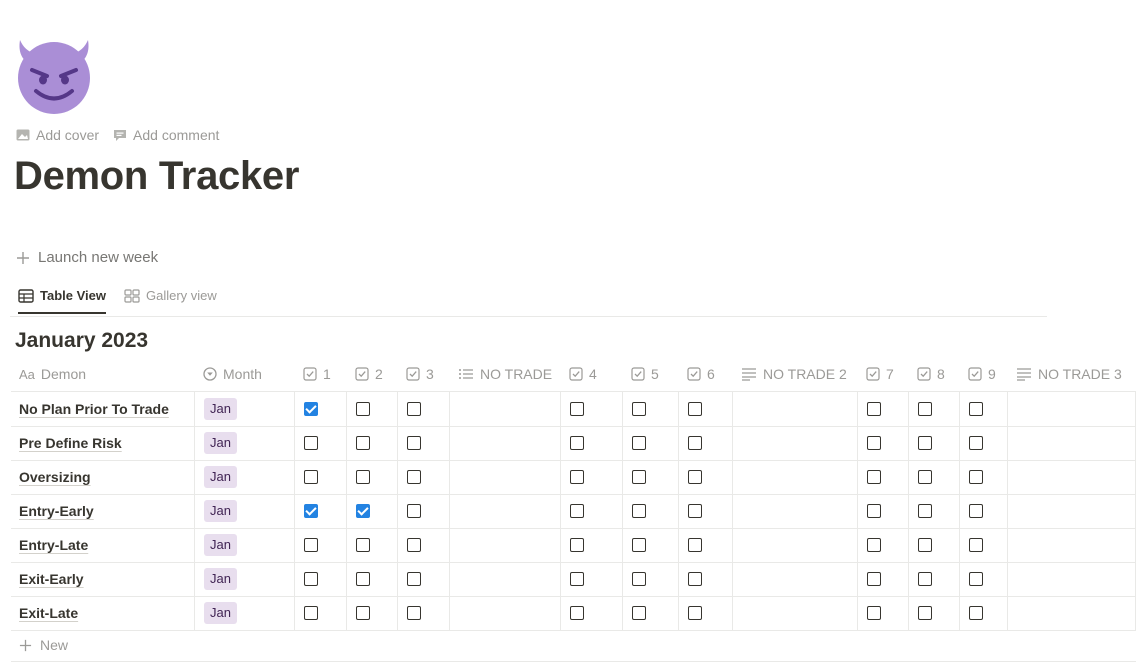 The image size is (1136, 666). I want to click on demon-name: Exit-Early, so click(47, 579).